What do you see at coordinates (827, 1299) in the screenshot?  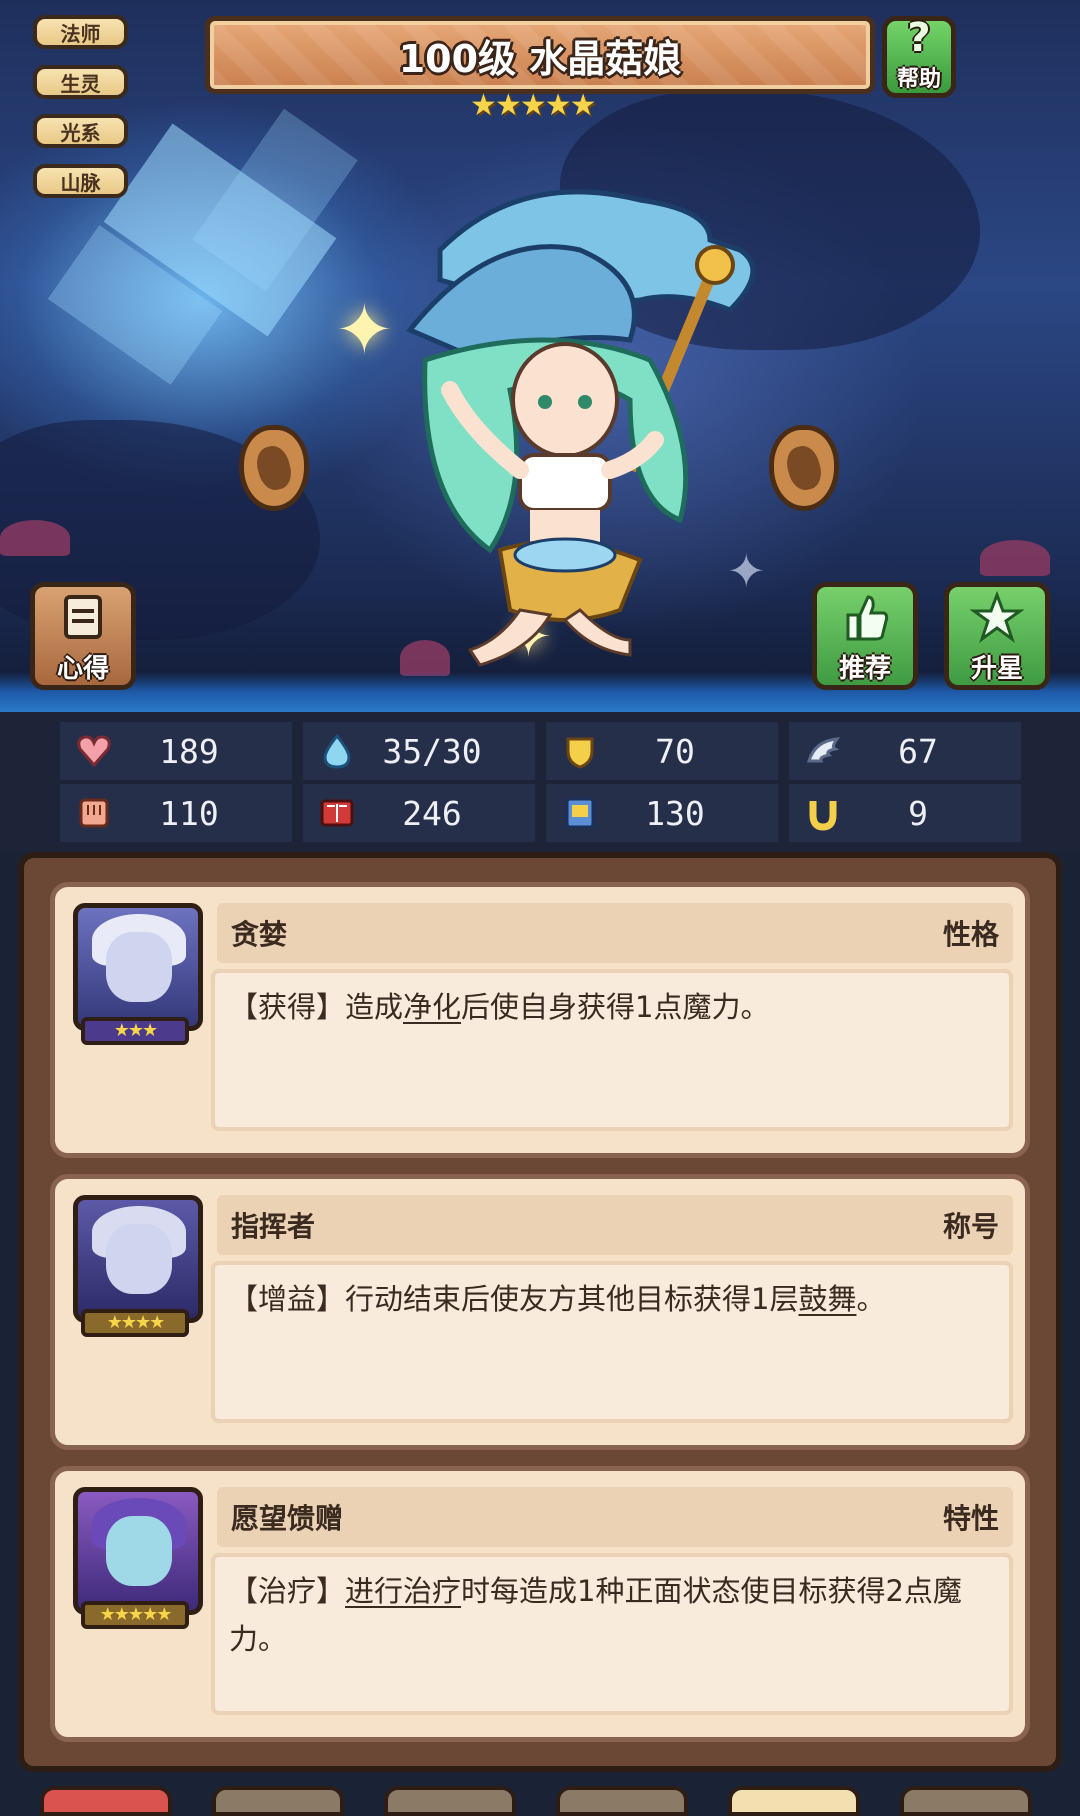 I see `keyword-link: 鼓舞` at bounding box center [827, 1299].